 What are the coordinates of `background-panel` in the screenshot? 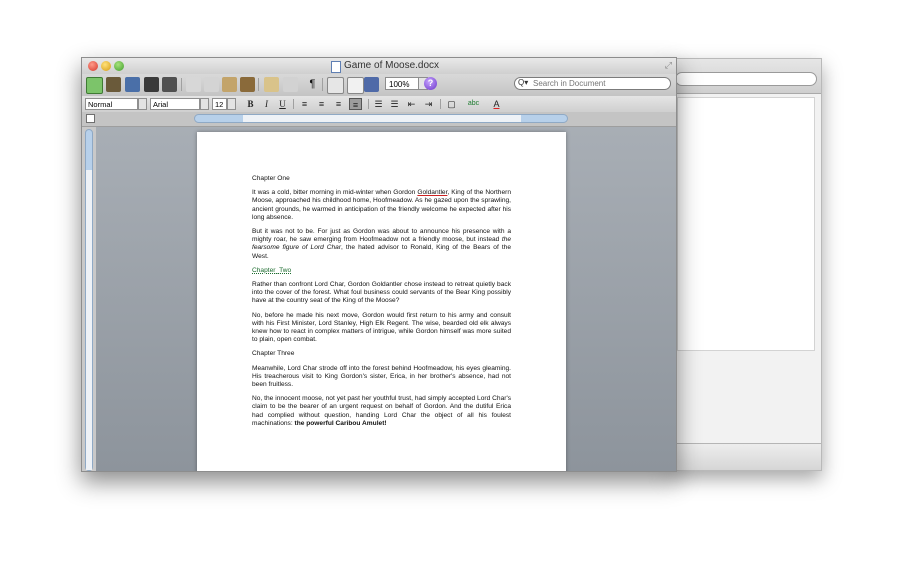 It's located at (746, 224).